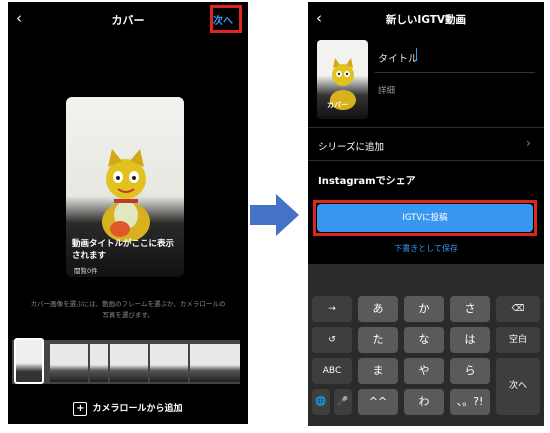  I want to click on title-field: タイトル, so click(398, 57).